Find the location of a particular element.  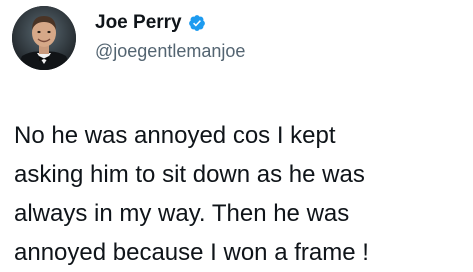

tweet-text-line: asking him to sit down as he was is located at coordinates (189, 174).